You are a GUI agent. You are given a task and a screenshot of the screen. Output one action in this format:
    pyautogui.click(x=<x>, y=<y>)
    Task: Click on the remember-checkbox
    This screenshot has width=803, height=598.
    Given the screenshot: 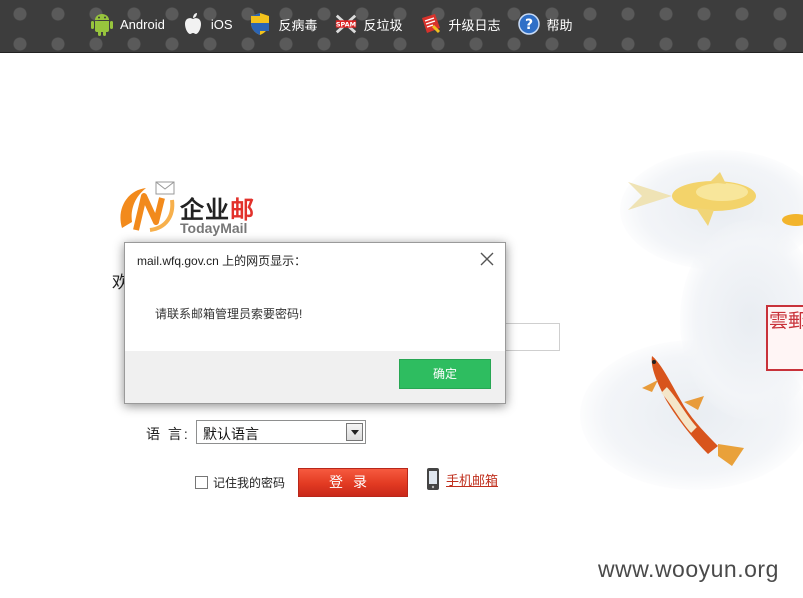 What is the action you would take?
    pyautogui.click(x=201, y=482)
    